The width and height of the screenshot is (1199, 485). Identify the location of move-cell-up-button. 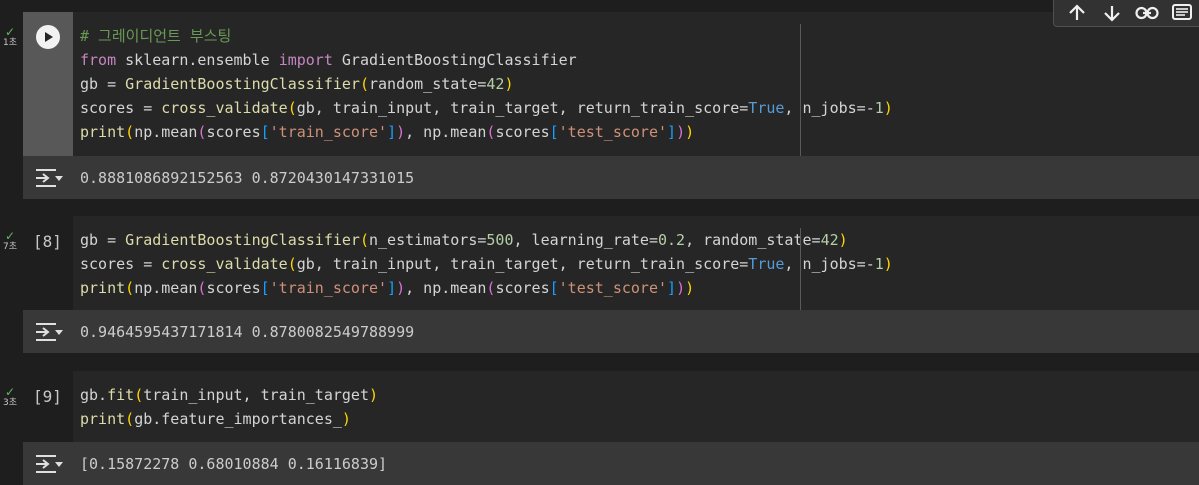
(1077, 13).